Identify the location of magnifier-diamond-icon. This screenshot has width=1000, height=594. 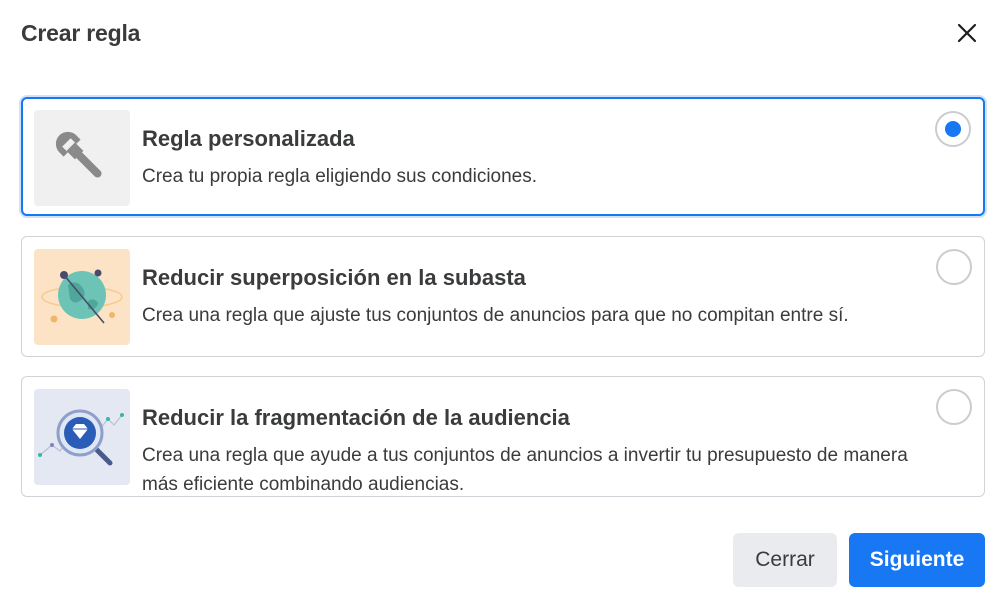
(81, 437).